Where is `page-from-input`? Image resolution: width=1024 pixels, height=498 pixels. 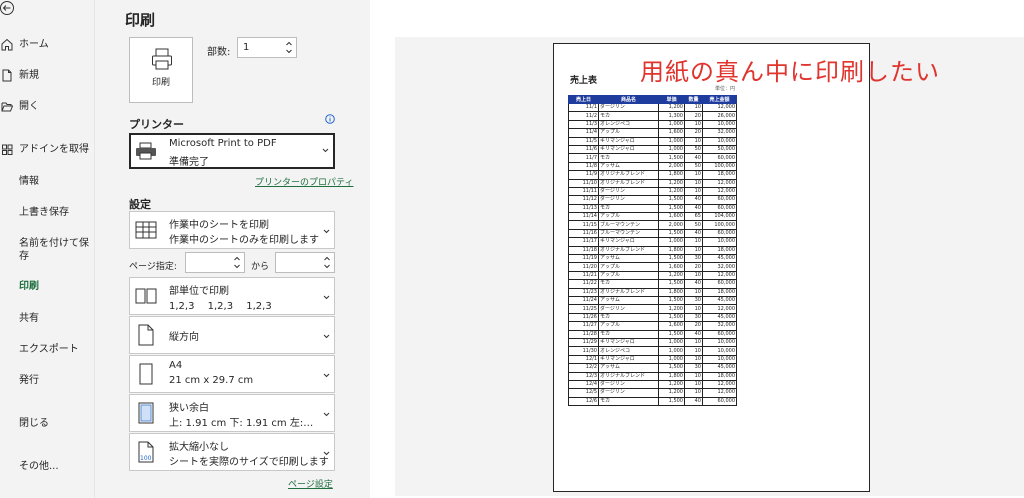 page-from-input is located at coordinates (215, 262).